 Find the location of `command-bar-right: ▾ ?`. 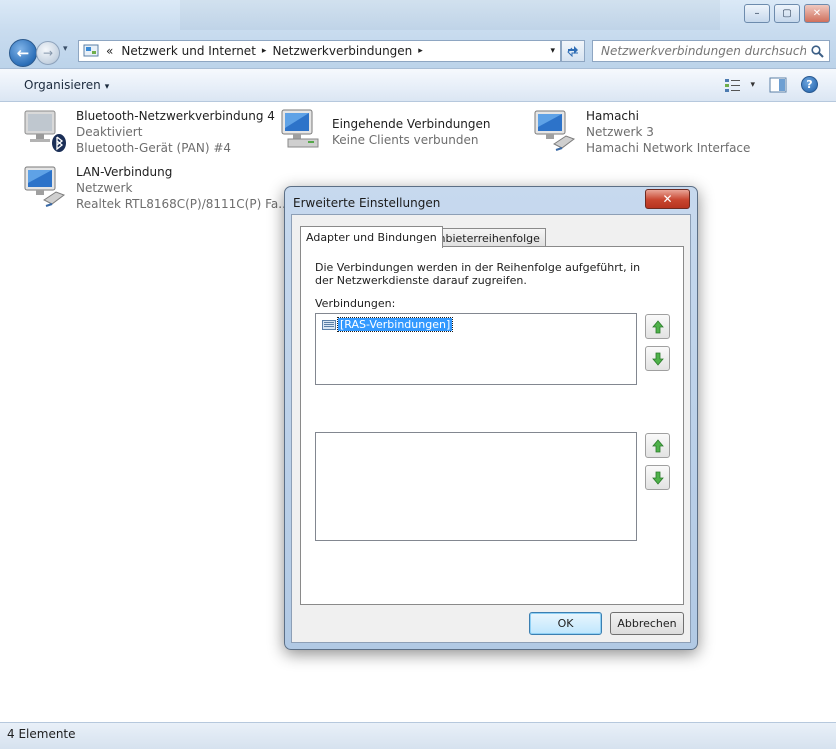

command-bar-right: ▾ ? is located at coordinates (771, 84).